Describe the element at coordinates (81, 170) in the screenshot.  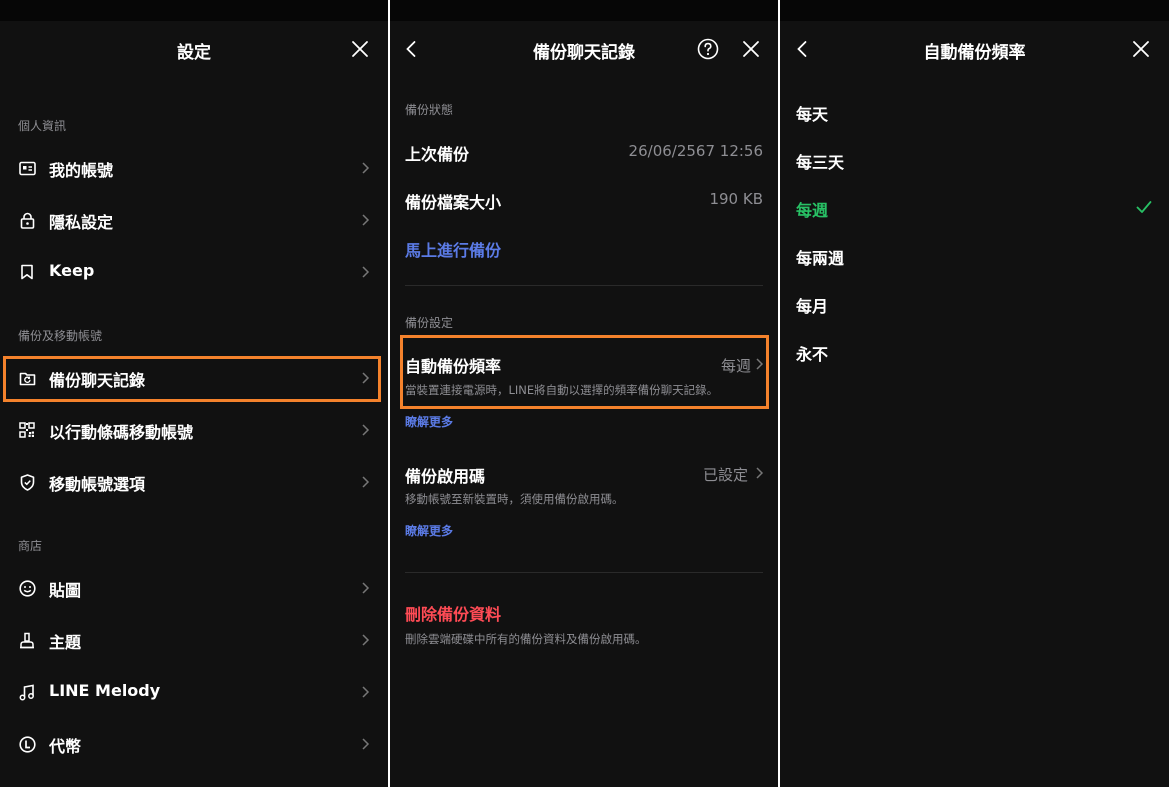
I see `settings-item-label: 我的帳號` at that location.